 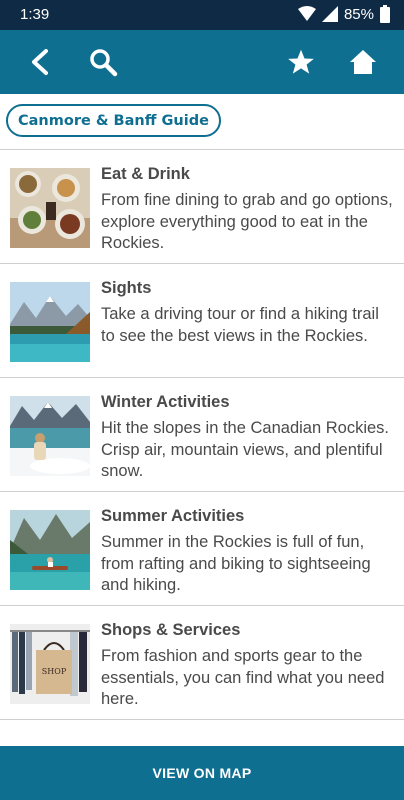 I want to click on favorite-button, so click(x=301, y=62).